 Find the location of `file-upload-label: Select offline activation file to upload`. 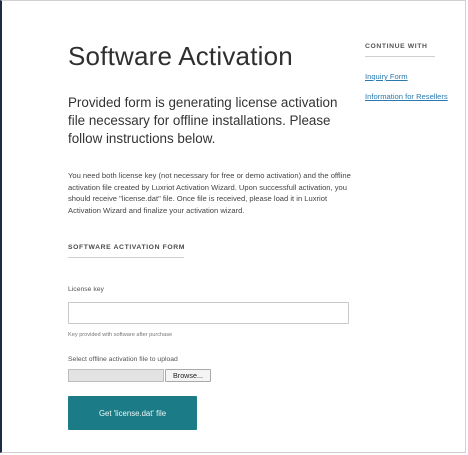

file-upload-label: Select offline activation file to upload is located at coordinates (123, 359).